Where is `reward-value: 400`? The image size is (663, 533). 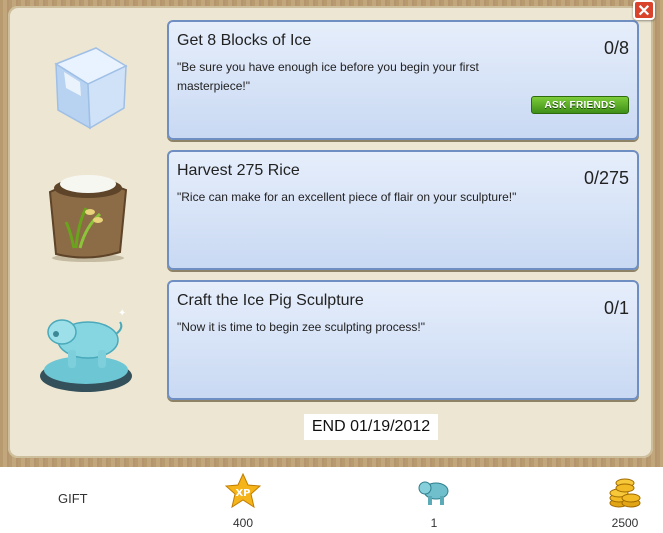 reward-value: 400 is located at coordinates (243, 523).